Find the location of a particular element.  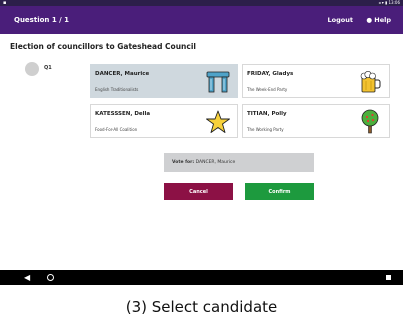

question-indicator is located at coordinates (32, 69).